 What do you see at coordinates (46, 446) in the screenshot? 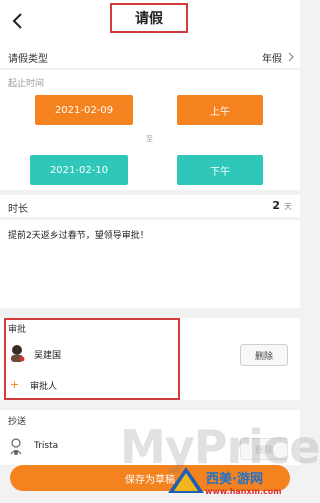
I see `cc-person-name: Trista` at bounding box center [46, 446].